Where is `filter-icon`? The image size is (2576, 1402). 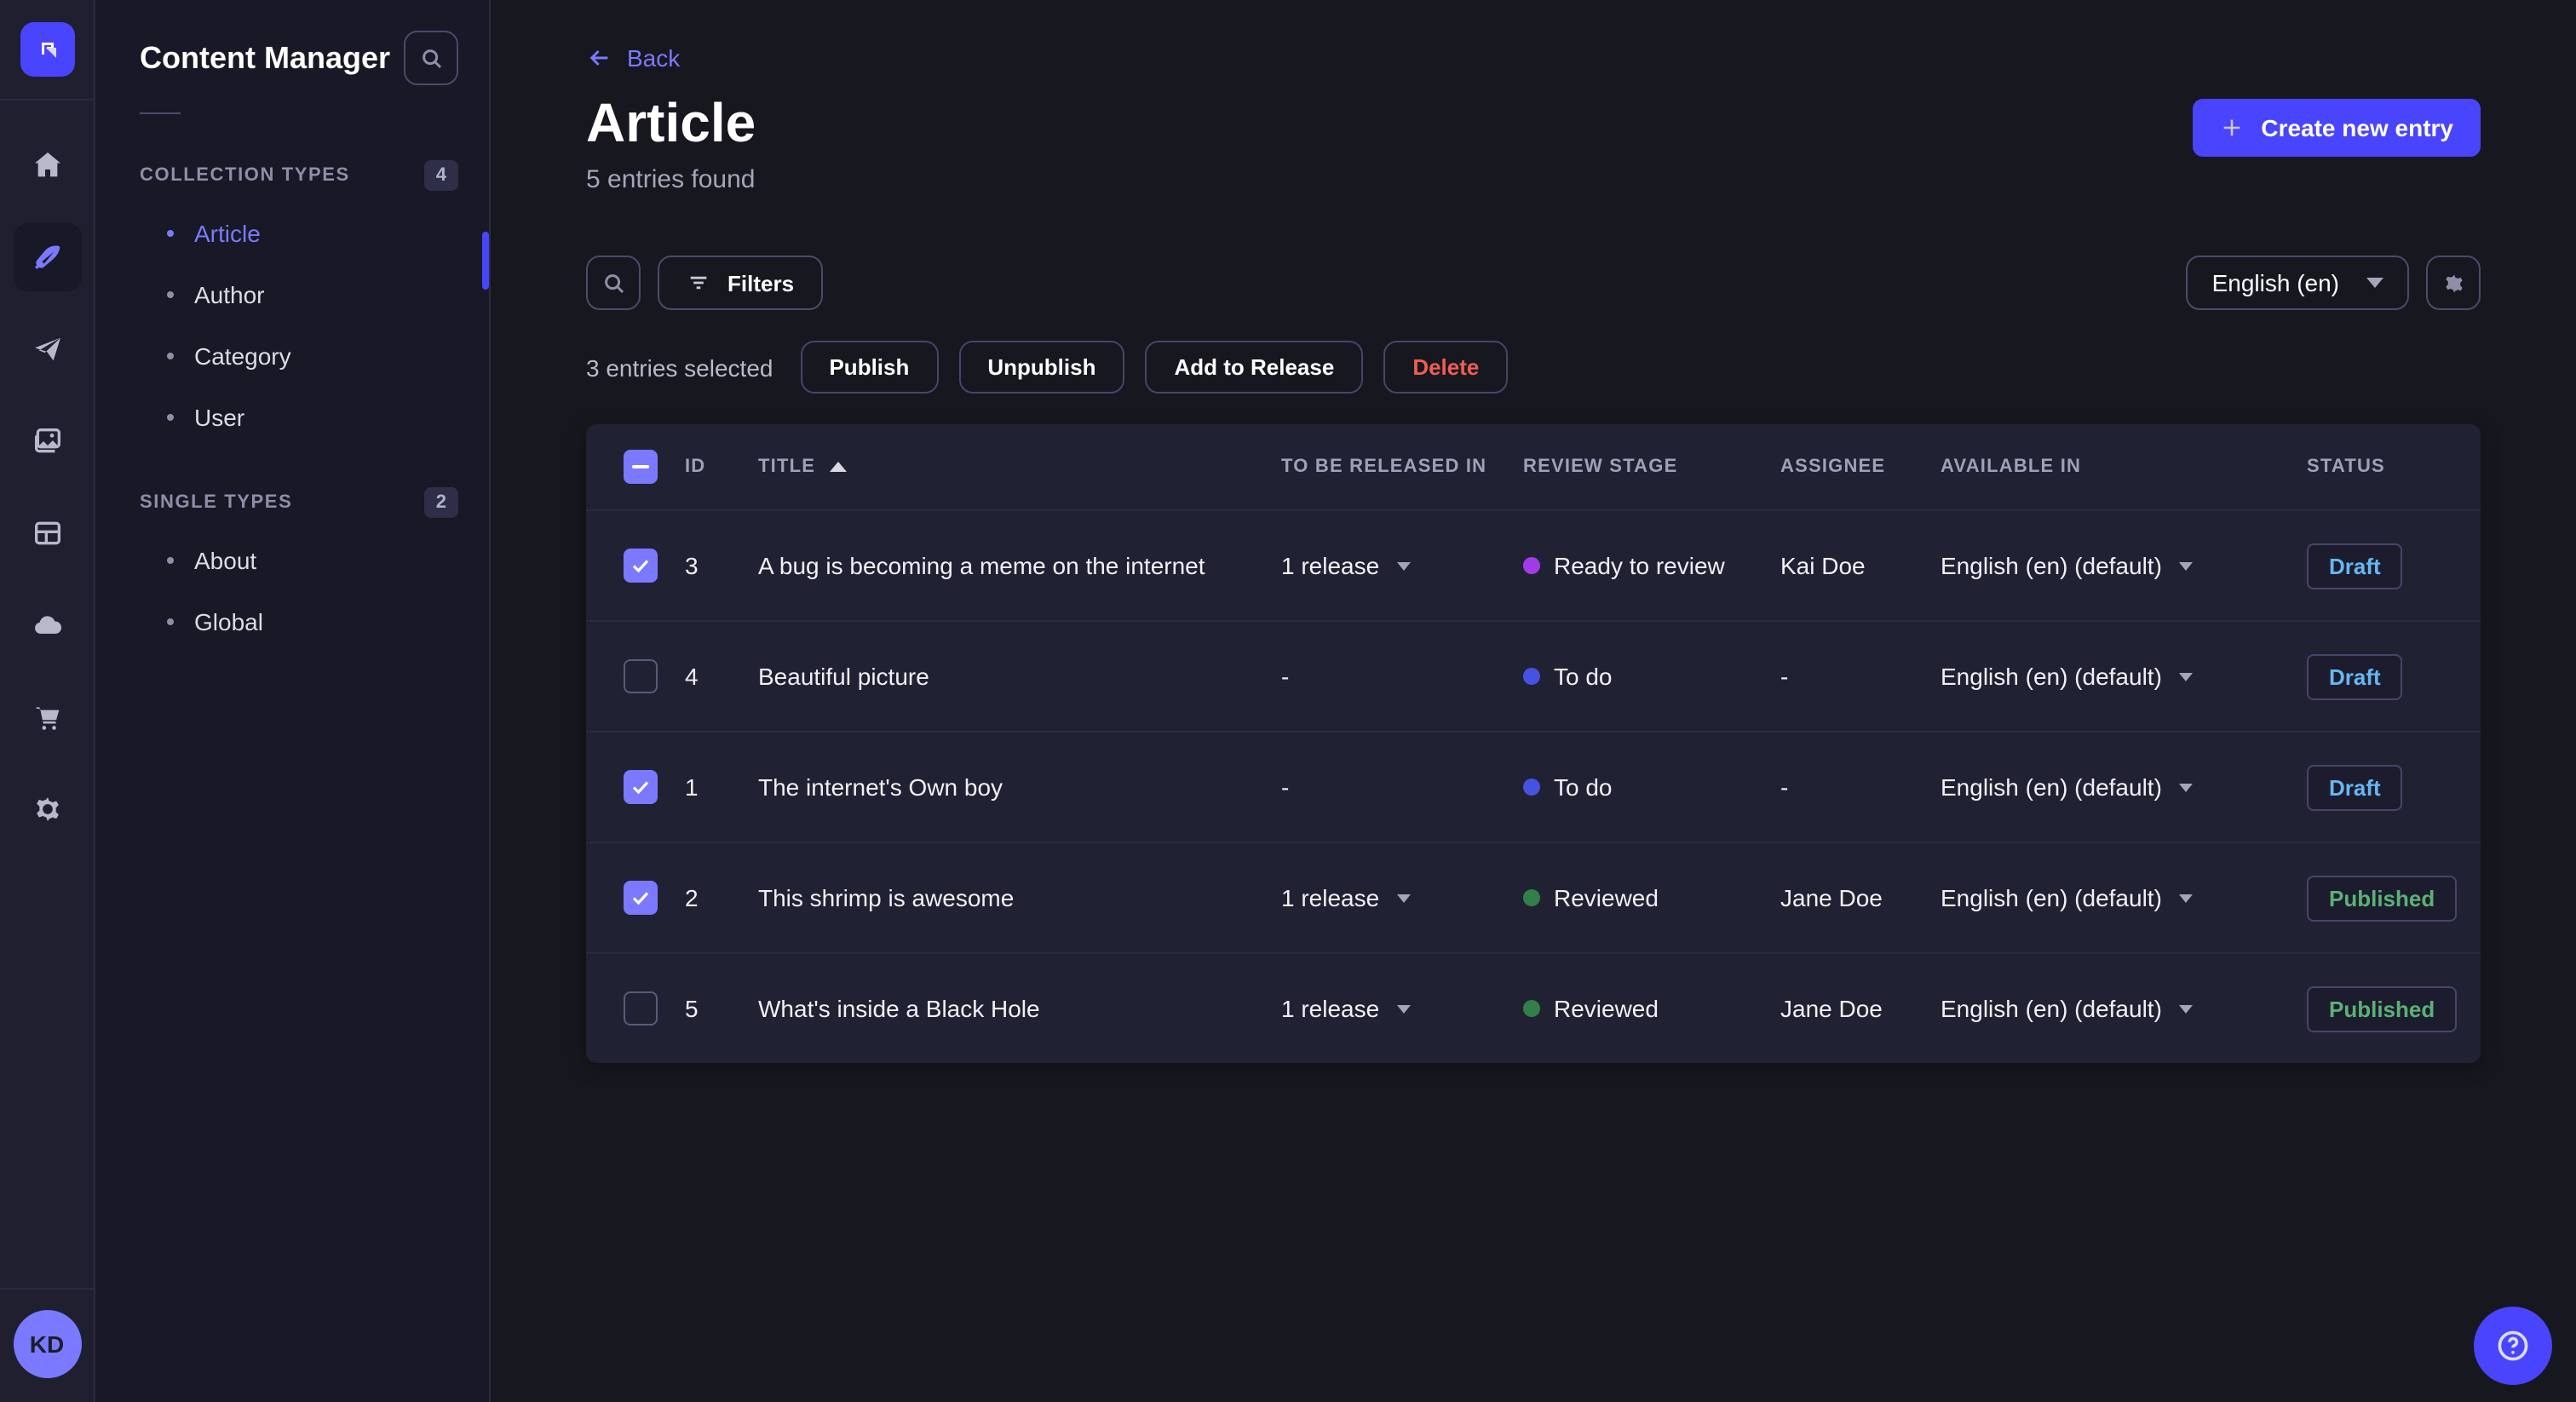 filter-icon is located at coordinates (698, 283).